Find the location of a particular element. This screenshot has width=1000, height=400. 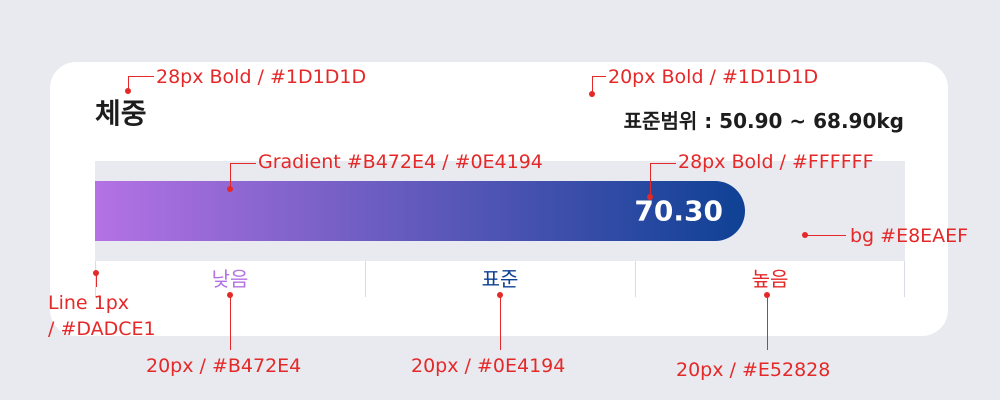

annotation-value-spec: 28px Bold / #FFFFFF is located at coordinates (776, 162).